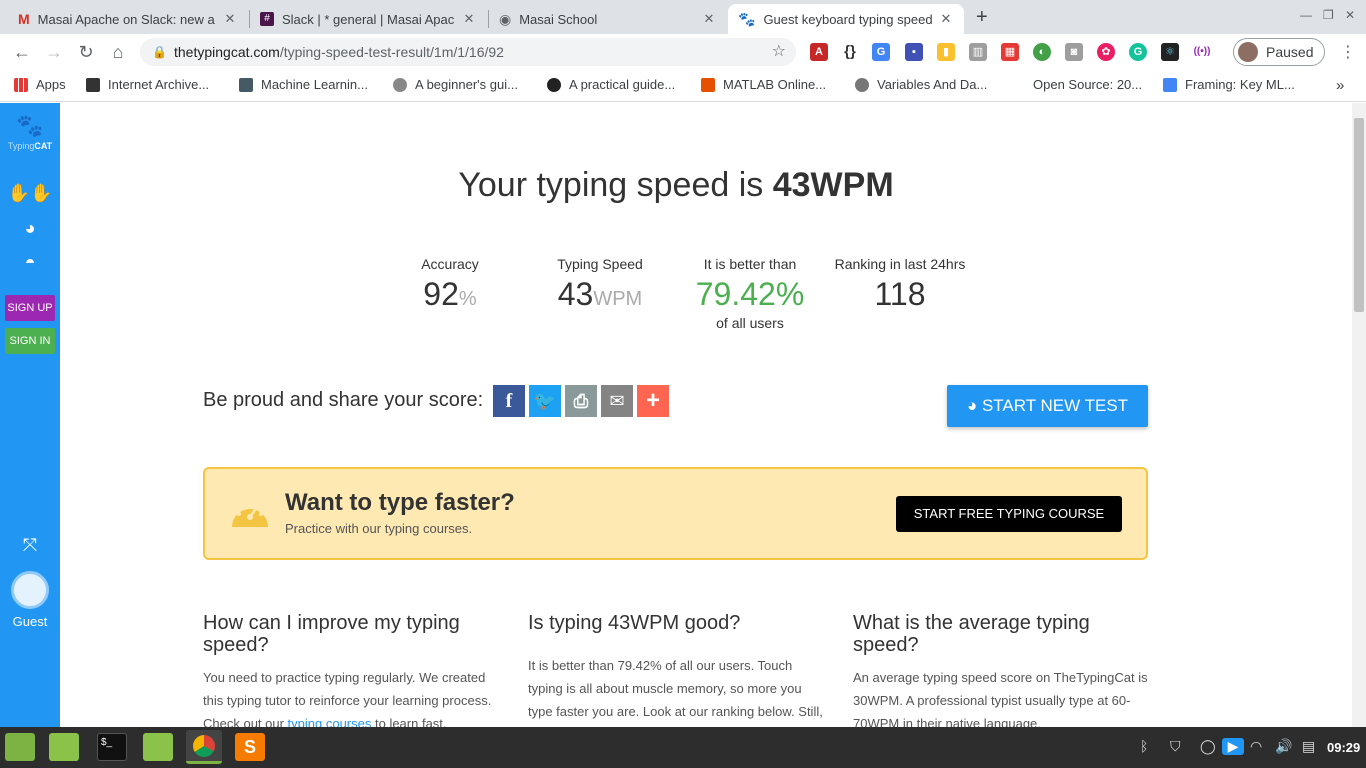 The image size is (1366, 768). I want to click on result-headline: Your typing speed is 43WPM, so click(676, 185).